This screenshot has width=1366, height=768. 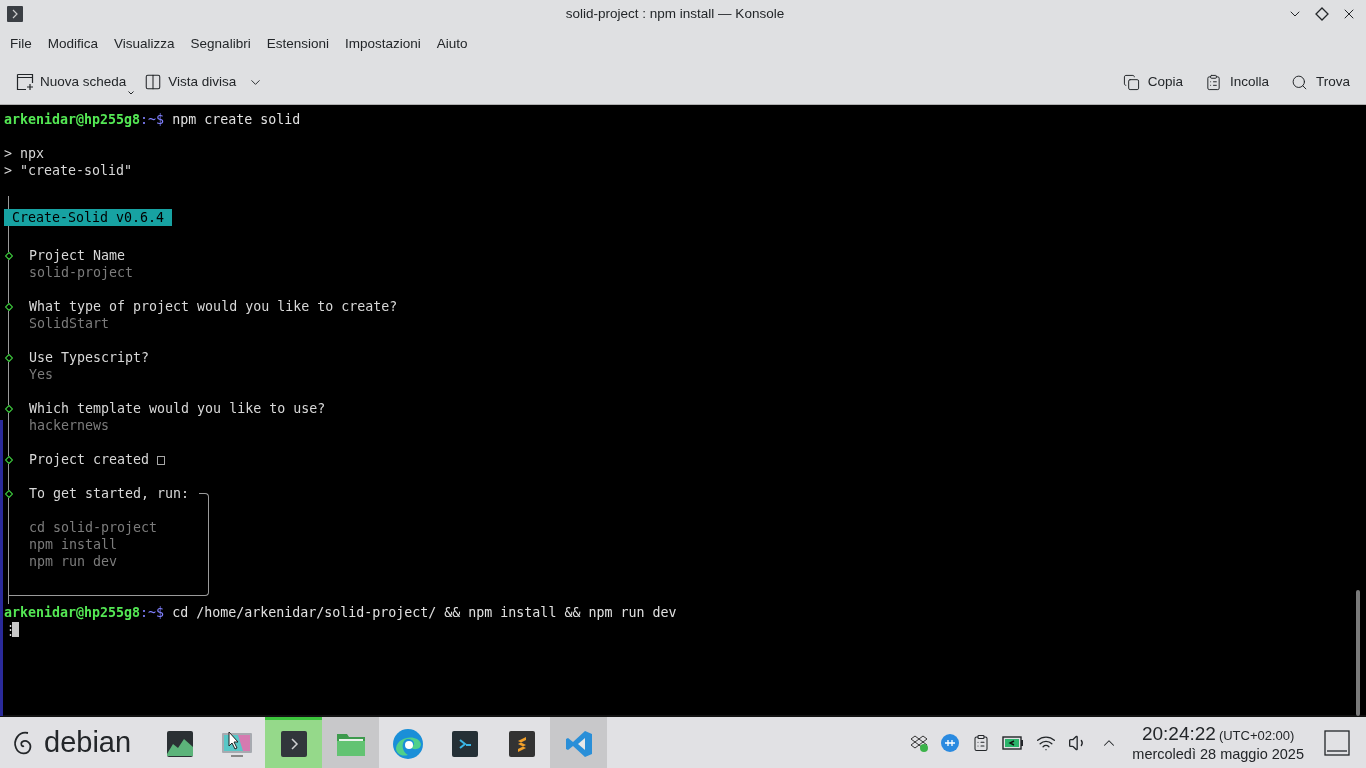 What do you see at coordinates (73, 561) in the screenshot?
I see `command-hint: npm run dev` at bounding box center [73, 561].